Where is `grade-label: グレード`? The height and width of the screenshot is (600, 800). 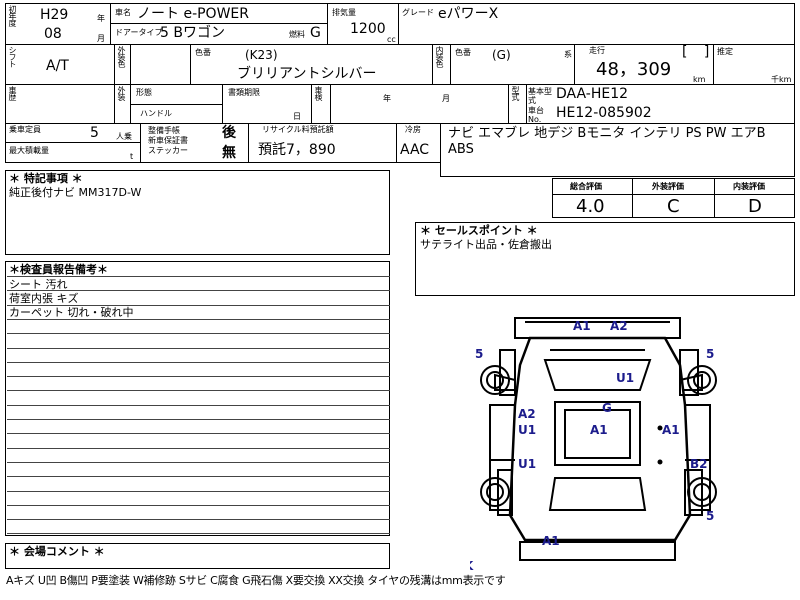
grade-label: グレード is located at coordinates (418, 12).